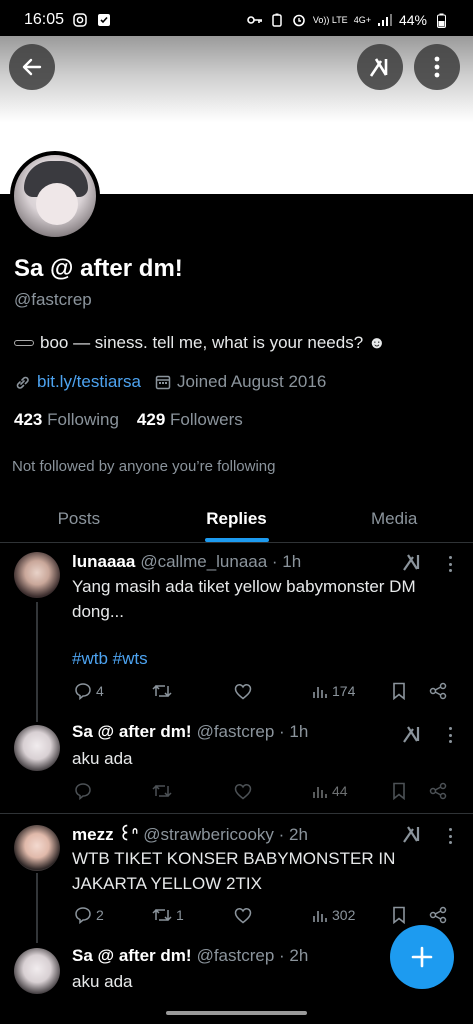 This screenshot has height=1024, width=473. I want to click on tab-replies: Replies, so click(237, 518).